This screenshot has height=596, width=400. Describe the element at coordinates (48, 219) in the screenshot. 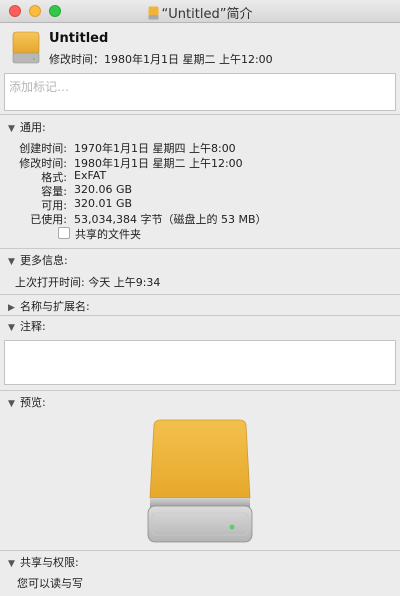

I see `info-key: 已使用:` at that location.